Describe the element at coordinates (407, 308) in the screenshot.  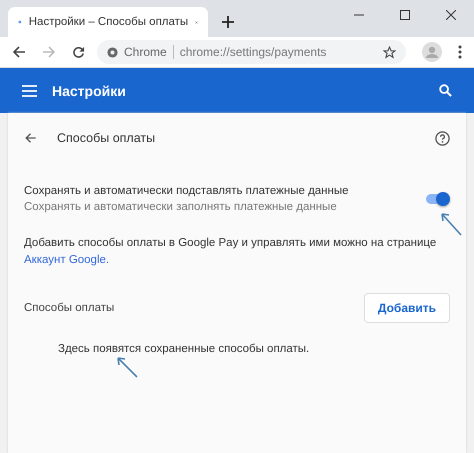
I see `add-button: Добавить` at that location.